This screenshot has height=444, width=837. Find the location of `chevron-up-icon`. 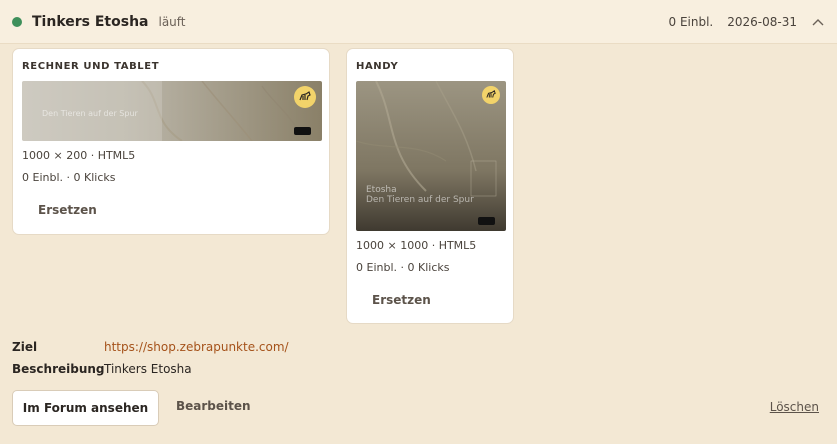

chevron-up-icon is located at coordinates (818, 22).